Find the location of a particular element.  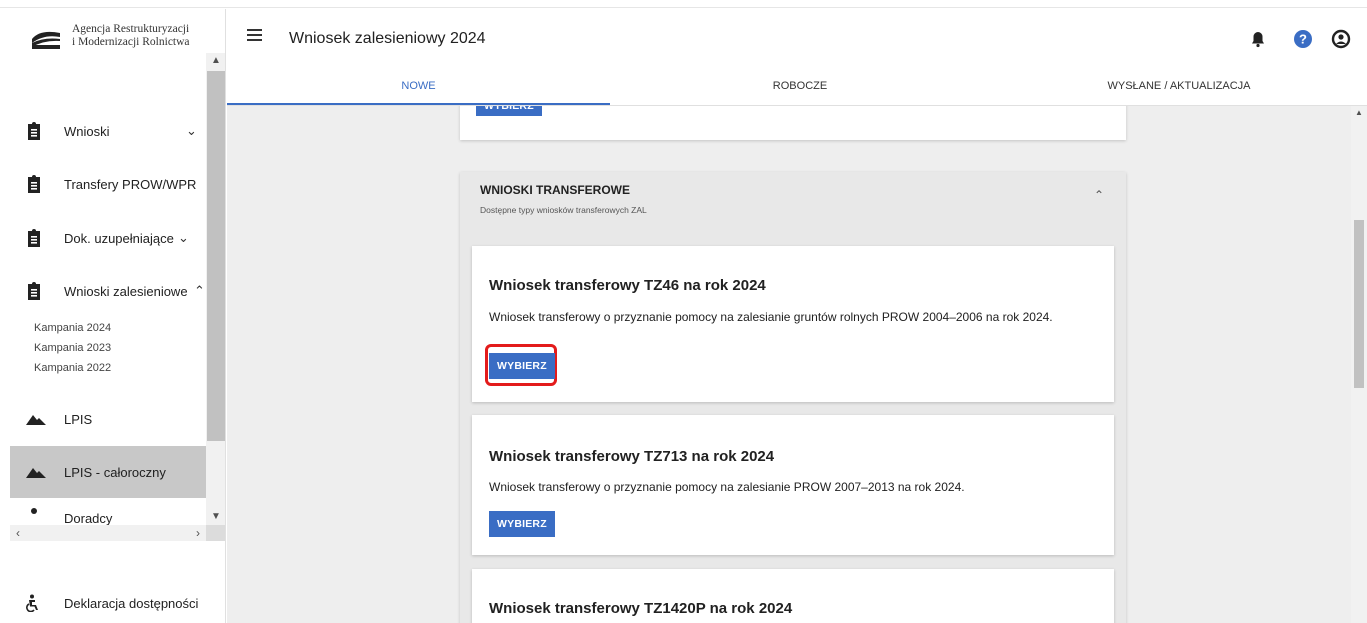

scroll-right-icon: › is located at coordinates (198, 533).